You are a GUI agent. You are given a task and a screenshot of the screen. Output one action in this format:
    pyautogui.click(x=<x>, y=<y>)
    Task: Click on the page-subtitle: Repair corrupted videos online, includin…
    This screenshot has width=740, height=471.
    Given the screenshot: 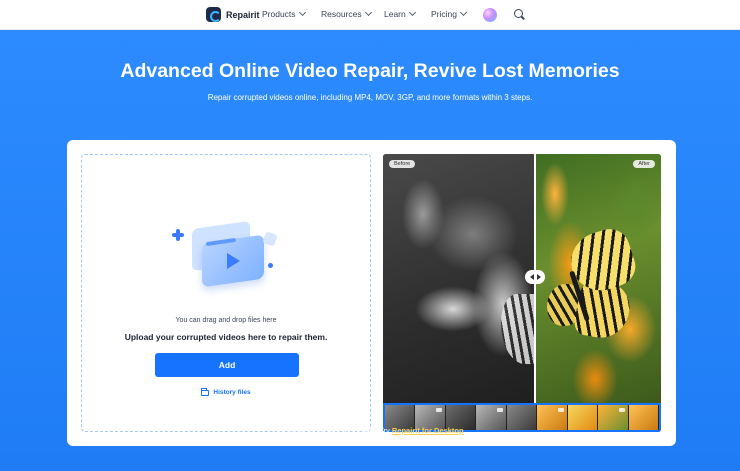 What is the action you would take?
    pyautogui.click(x=370, y=97)
    